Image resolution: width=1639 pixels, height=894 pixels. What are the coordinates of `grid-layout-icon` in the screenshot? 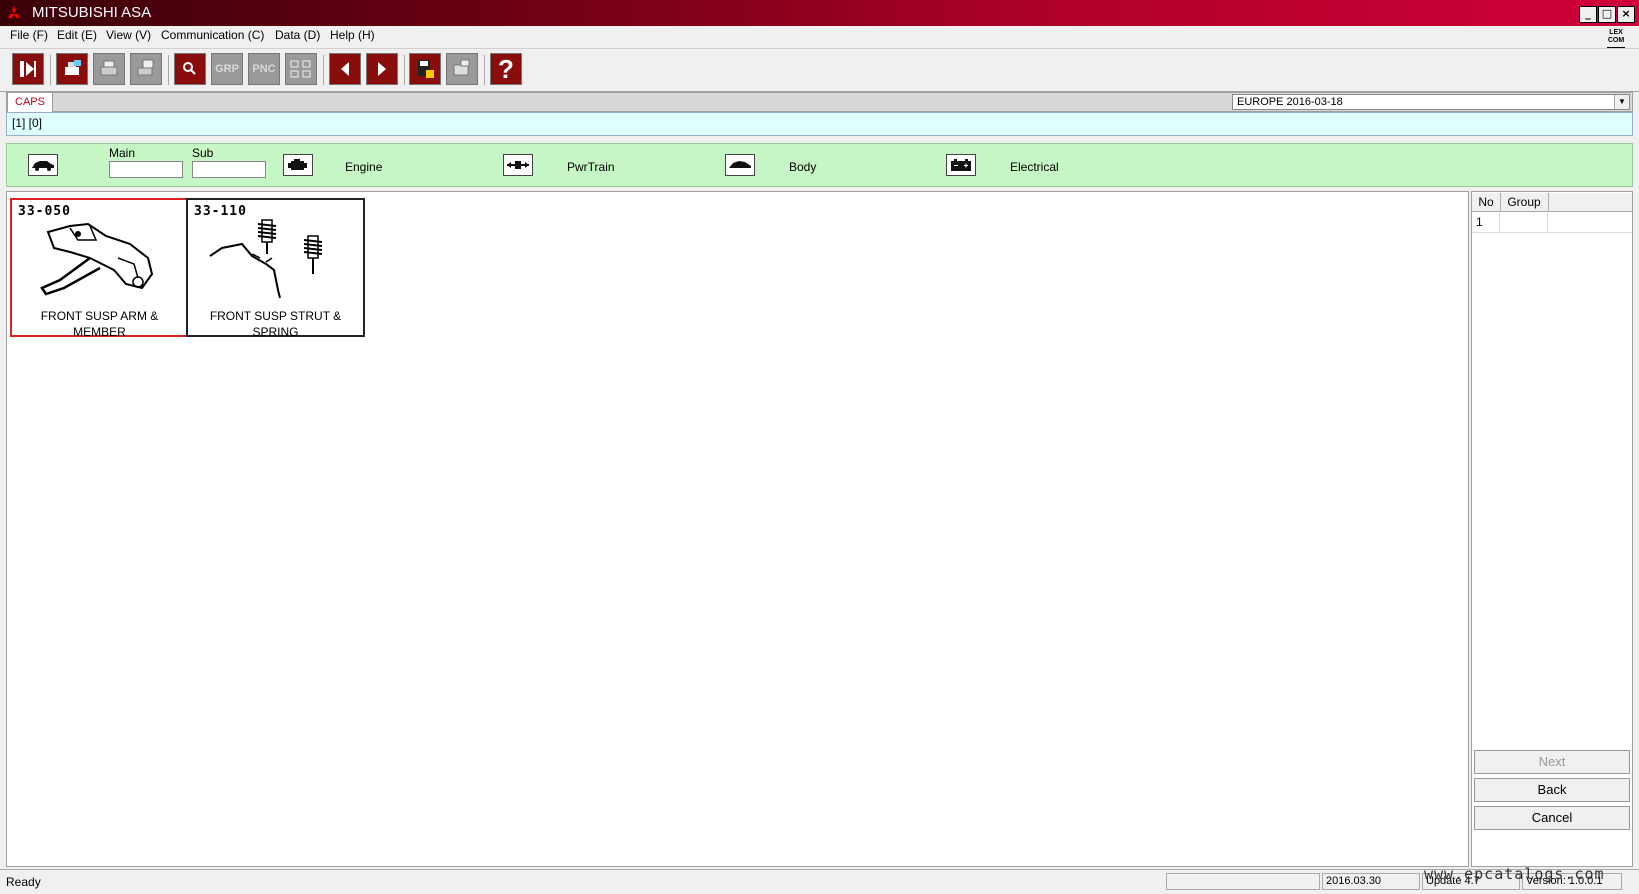 It's located at (300, 69).